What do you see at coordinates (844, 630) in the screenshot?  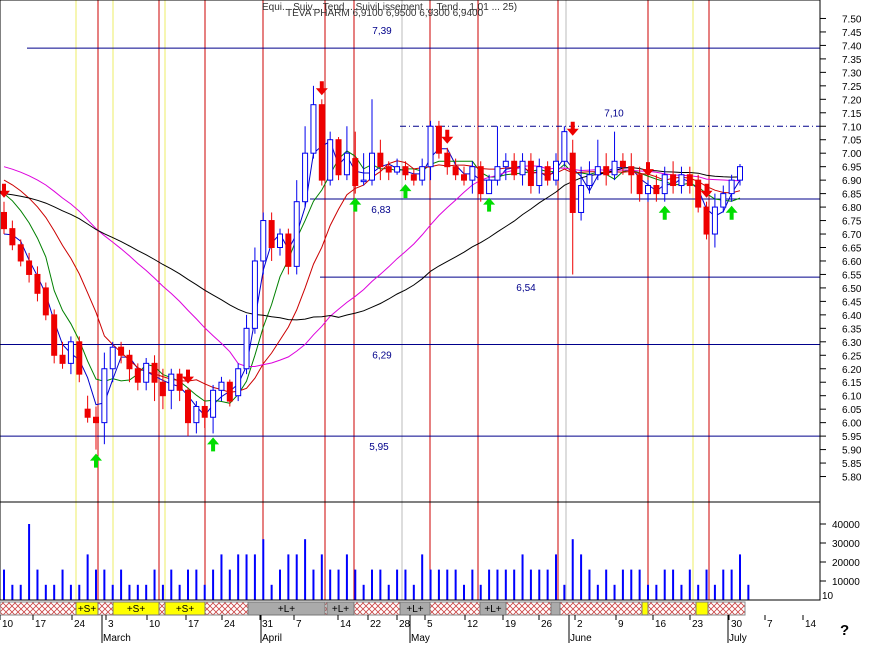 I see `help-question-mark: ?` at bounding box center [844, 630].